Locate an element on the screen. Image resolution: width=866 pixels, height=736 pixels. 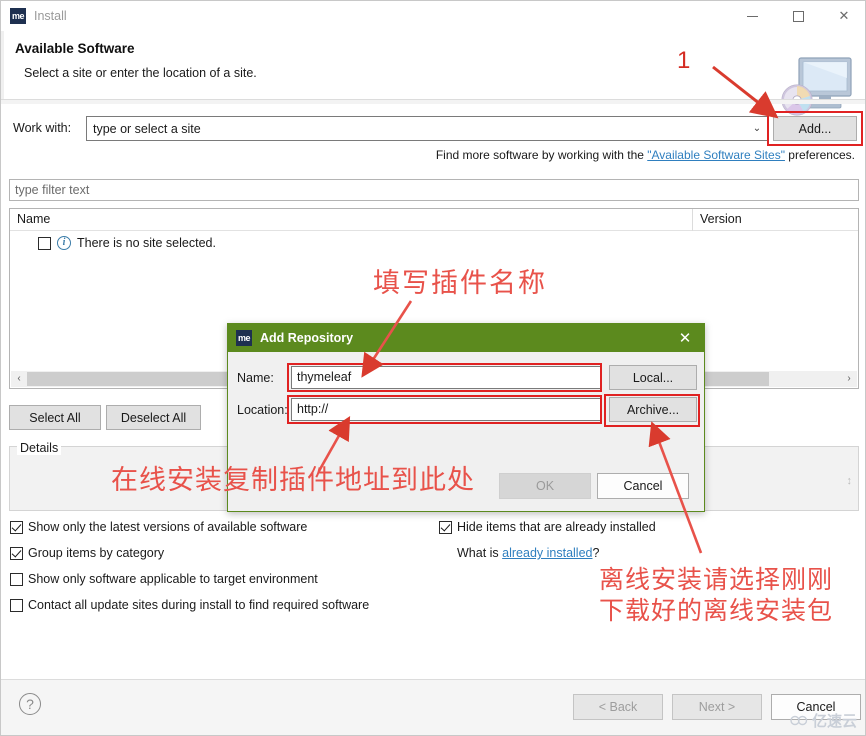
header-divider-shadow is located at coordinates (433, 102).